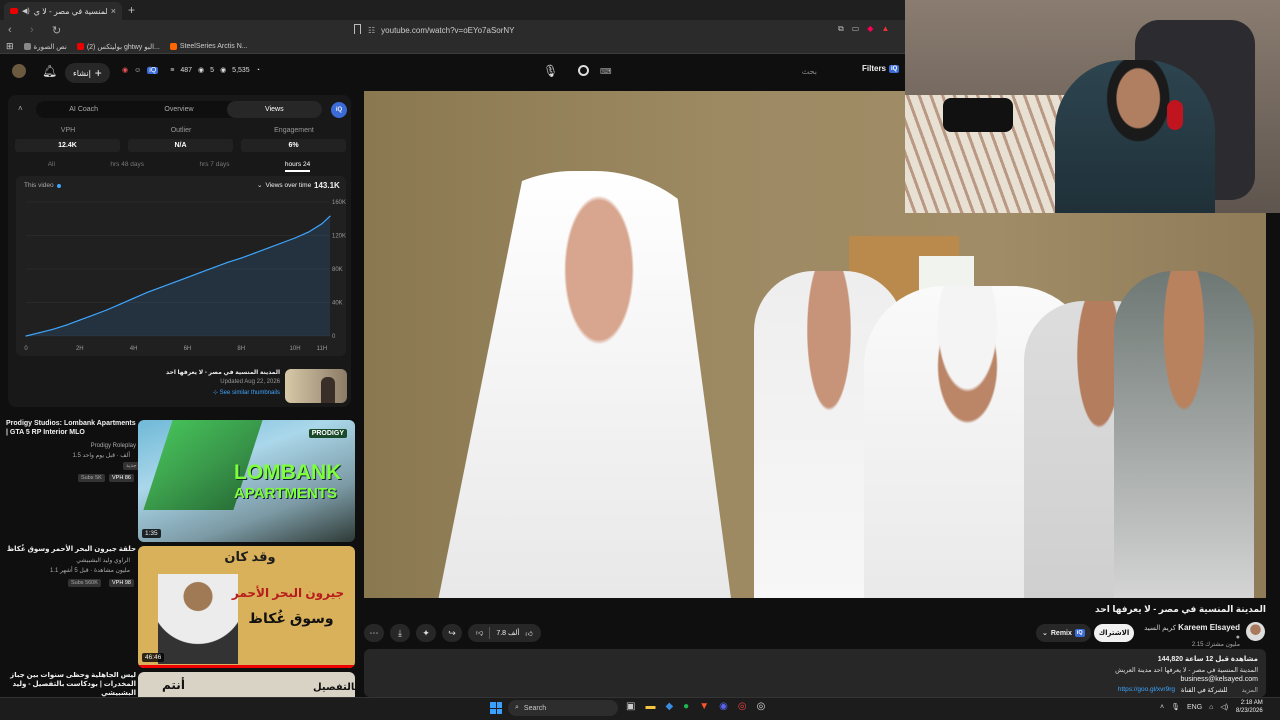 The width and height of the screenshot is (1280, 720). I want to click on stats-icon: ≡, so click(172, 70).